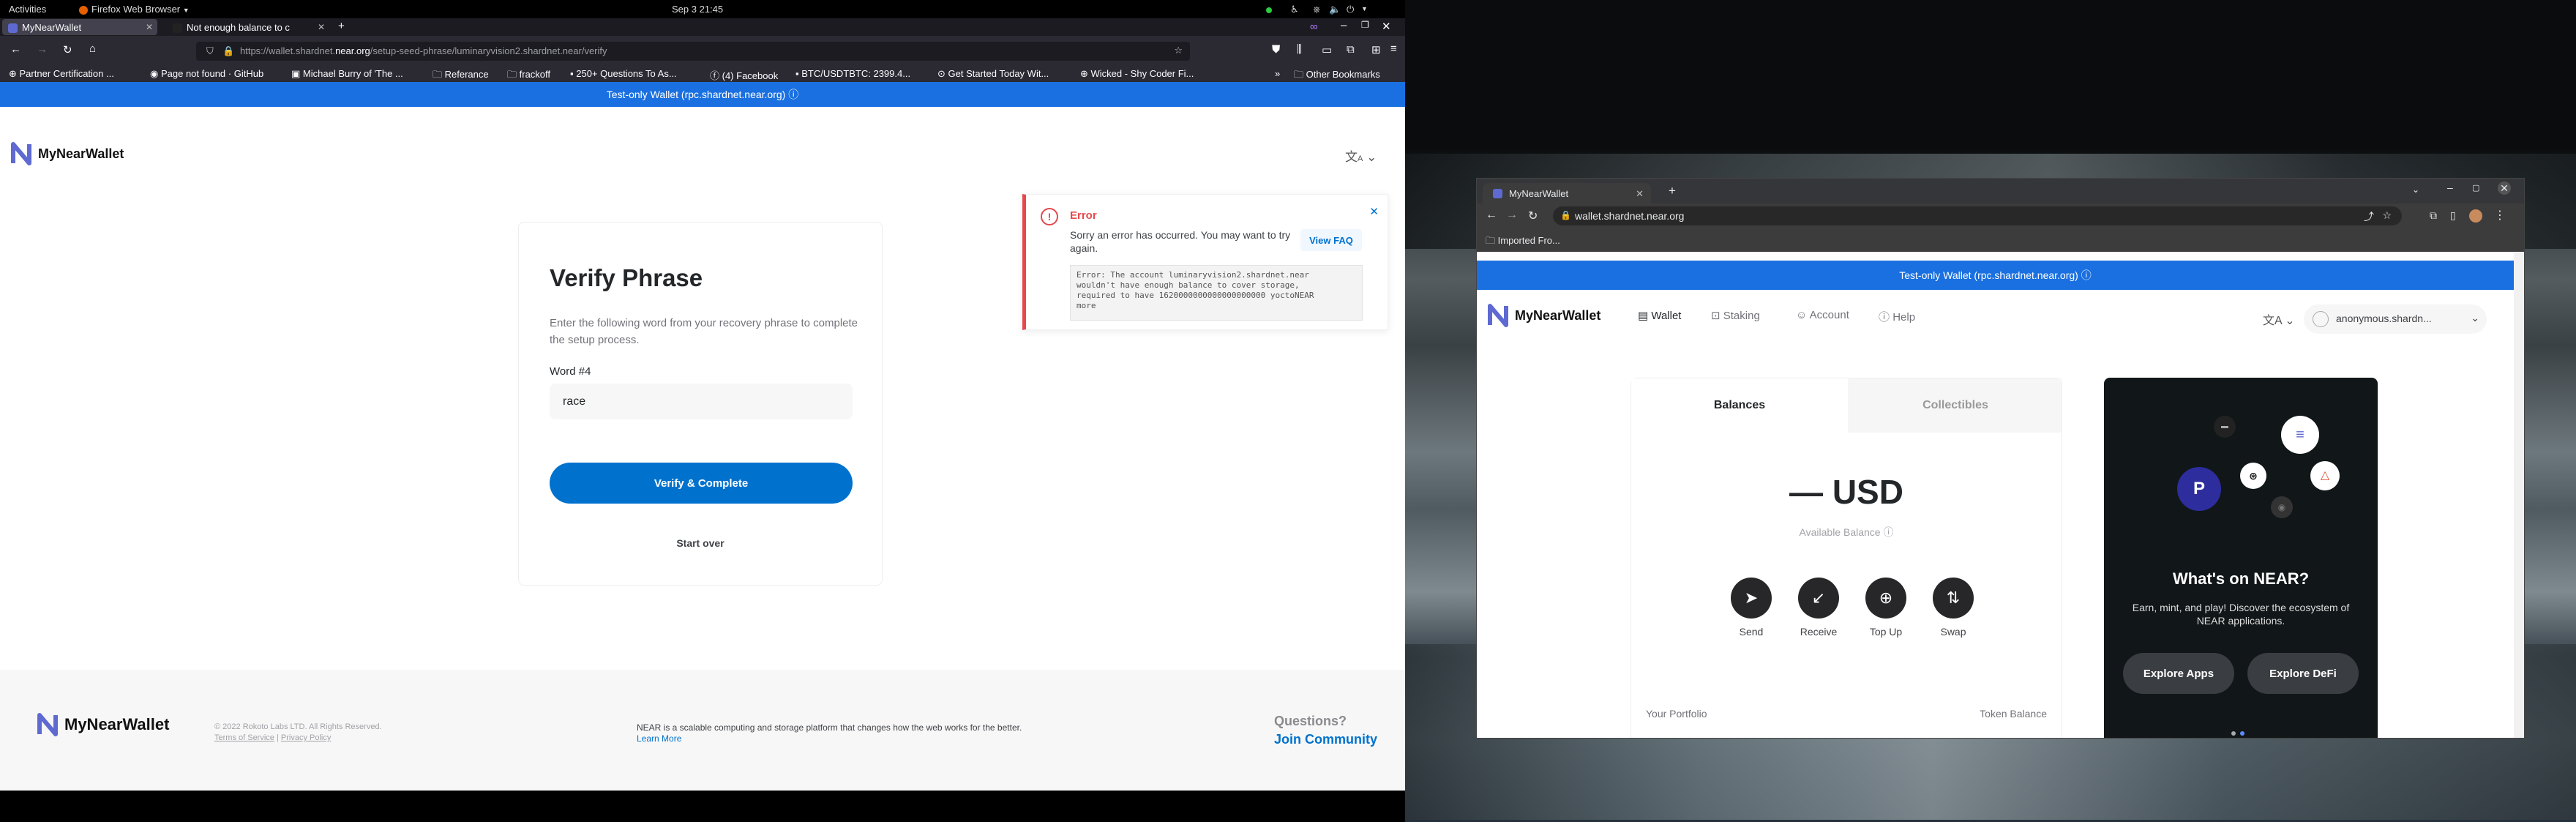 This screenshot has height=822, width=2576. What do you see at coordinates (1316, 9) in the screenshot?
I see `network-icon: ⎈` at bounding box center [1316, 9].